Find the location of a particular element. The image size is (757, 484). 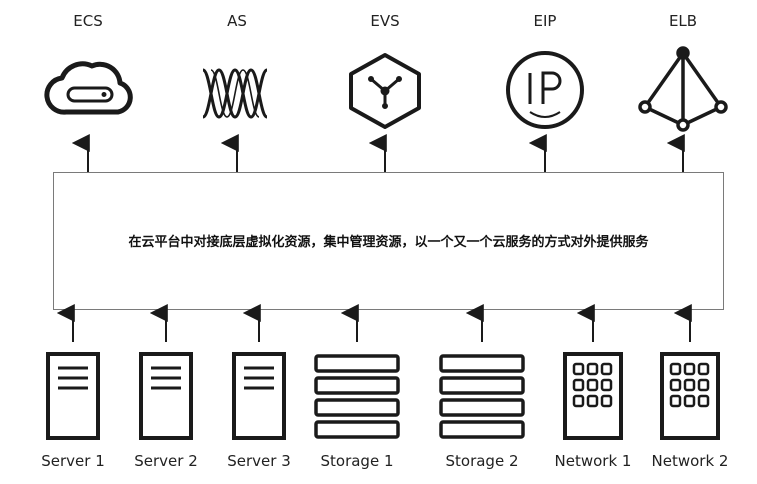

resource-label-storage-1: Storage 1 is located at coordinates (357, 461).